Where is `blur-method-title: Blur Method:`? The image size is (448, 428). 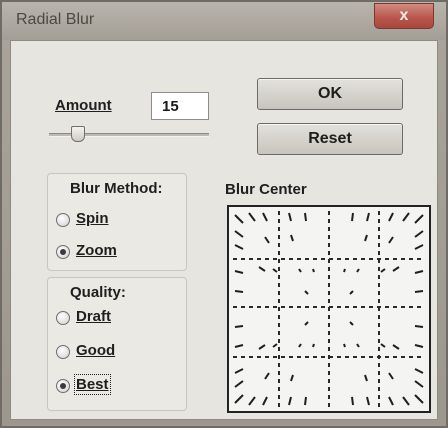 blur-method-title: Blur Method: is located at coordinates (116, 188).